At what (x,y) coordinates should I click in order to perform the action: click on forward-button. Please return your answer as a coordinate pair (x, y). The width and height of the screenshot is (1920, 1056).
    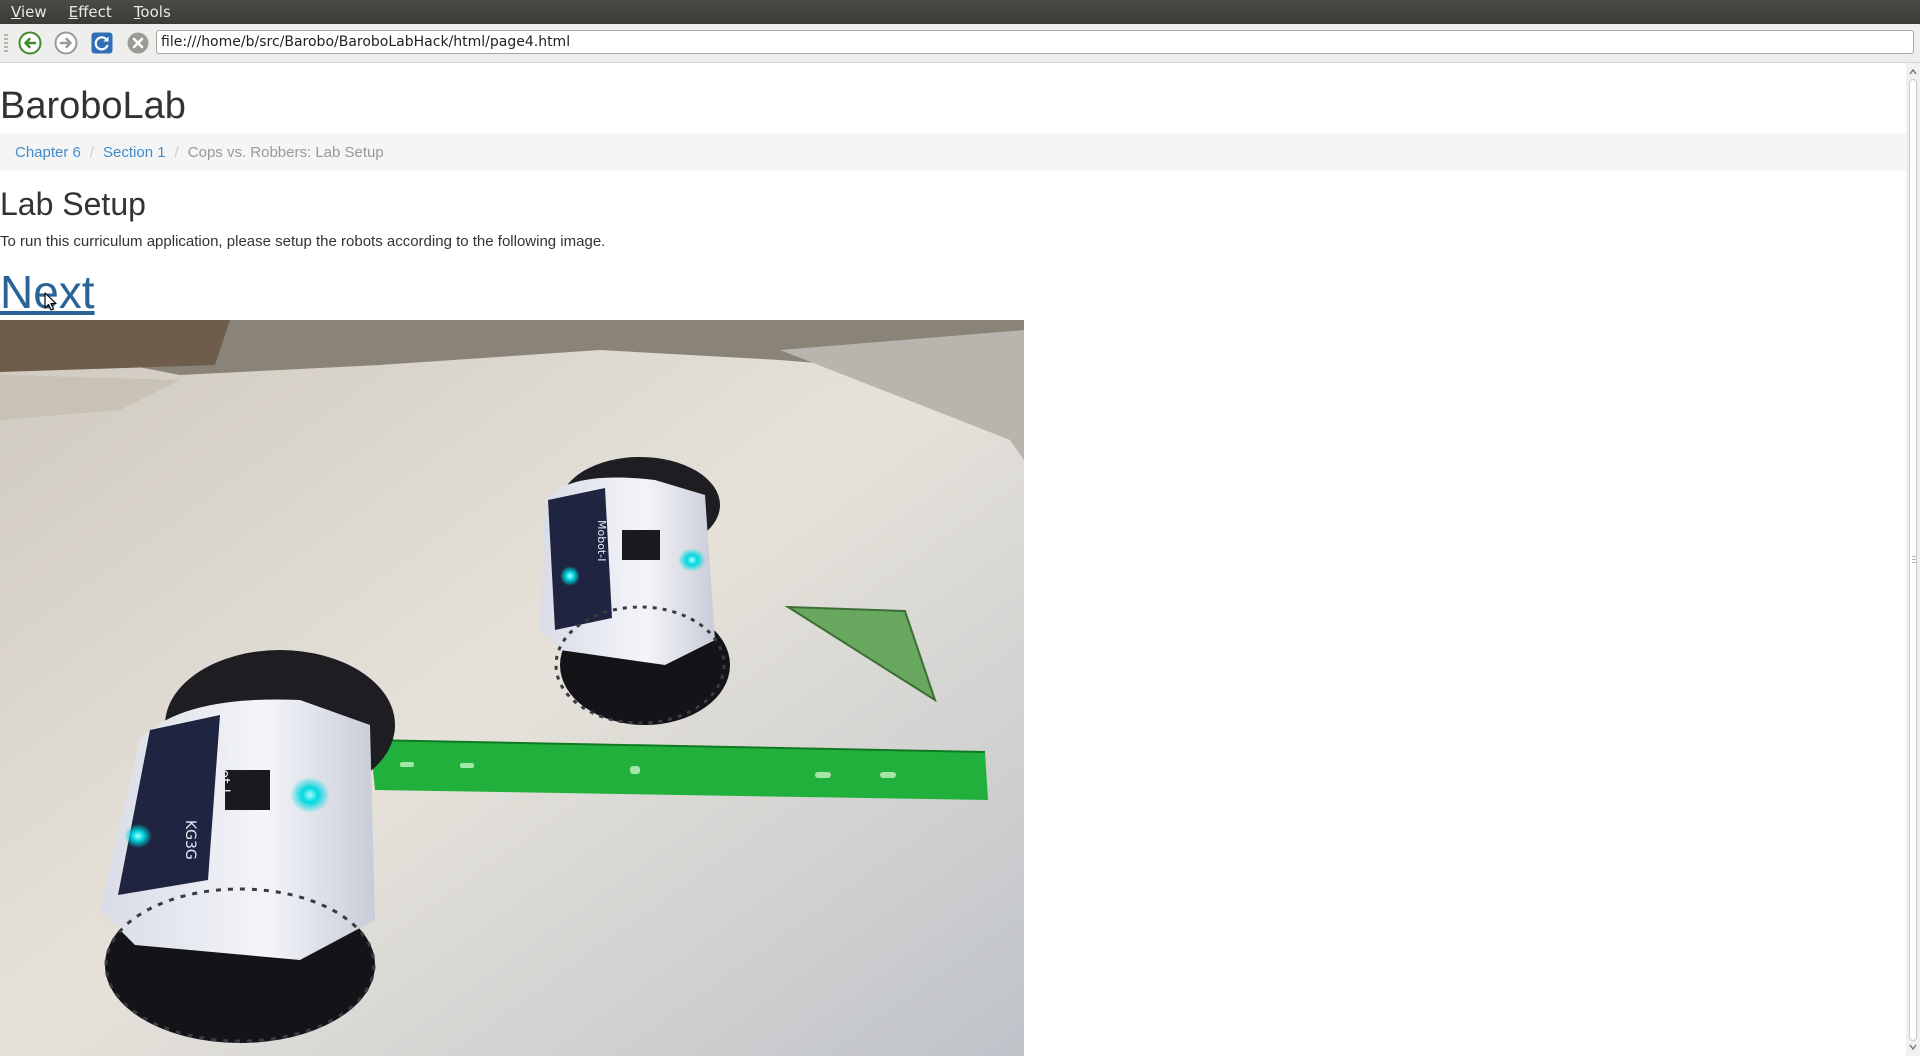
    Looking at the image, I should click on (66, 43).